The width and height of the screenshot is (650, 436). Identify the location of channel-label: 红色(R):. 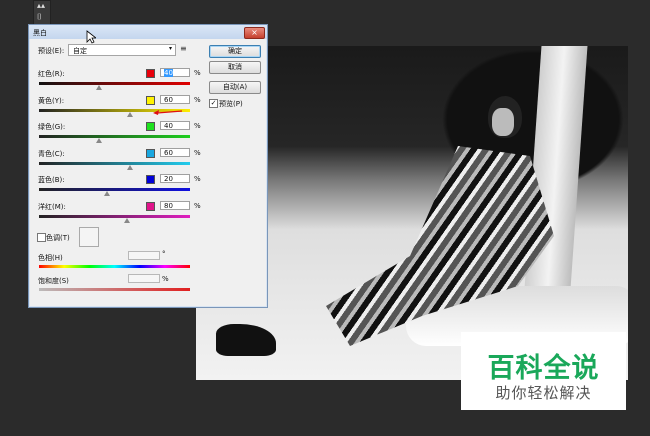
(51, 74).